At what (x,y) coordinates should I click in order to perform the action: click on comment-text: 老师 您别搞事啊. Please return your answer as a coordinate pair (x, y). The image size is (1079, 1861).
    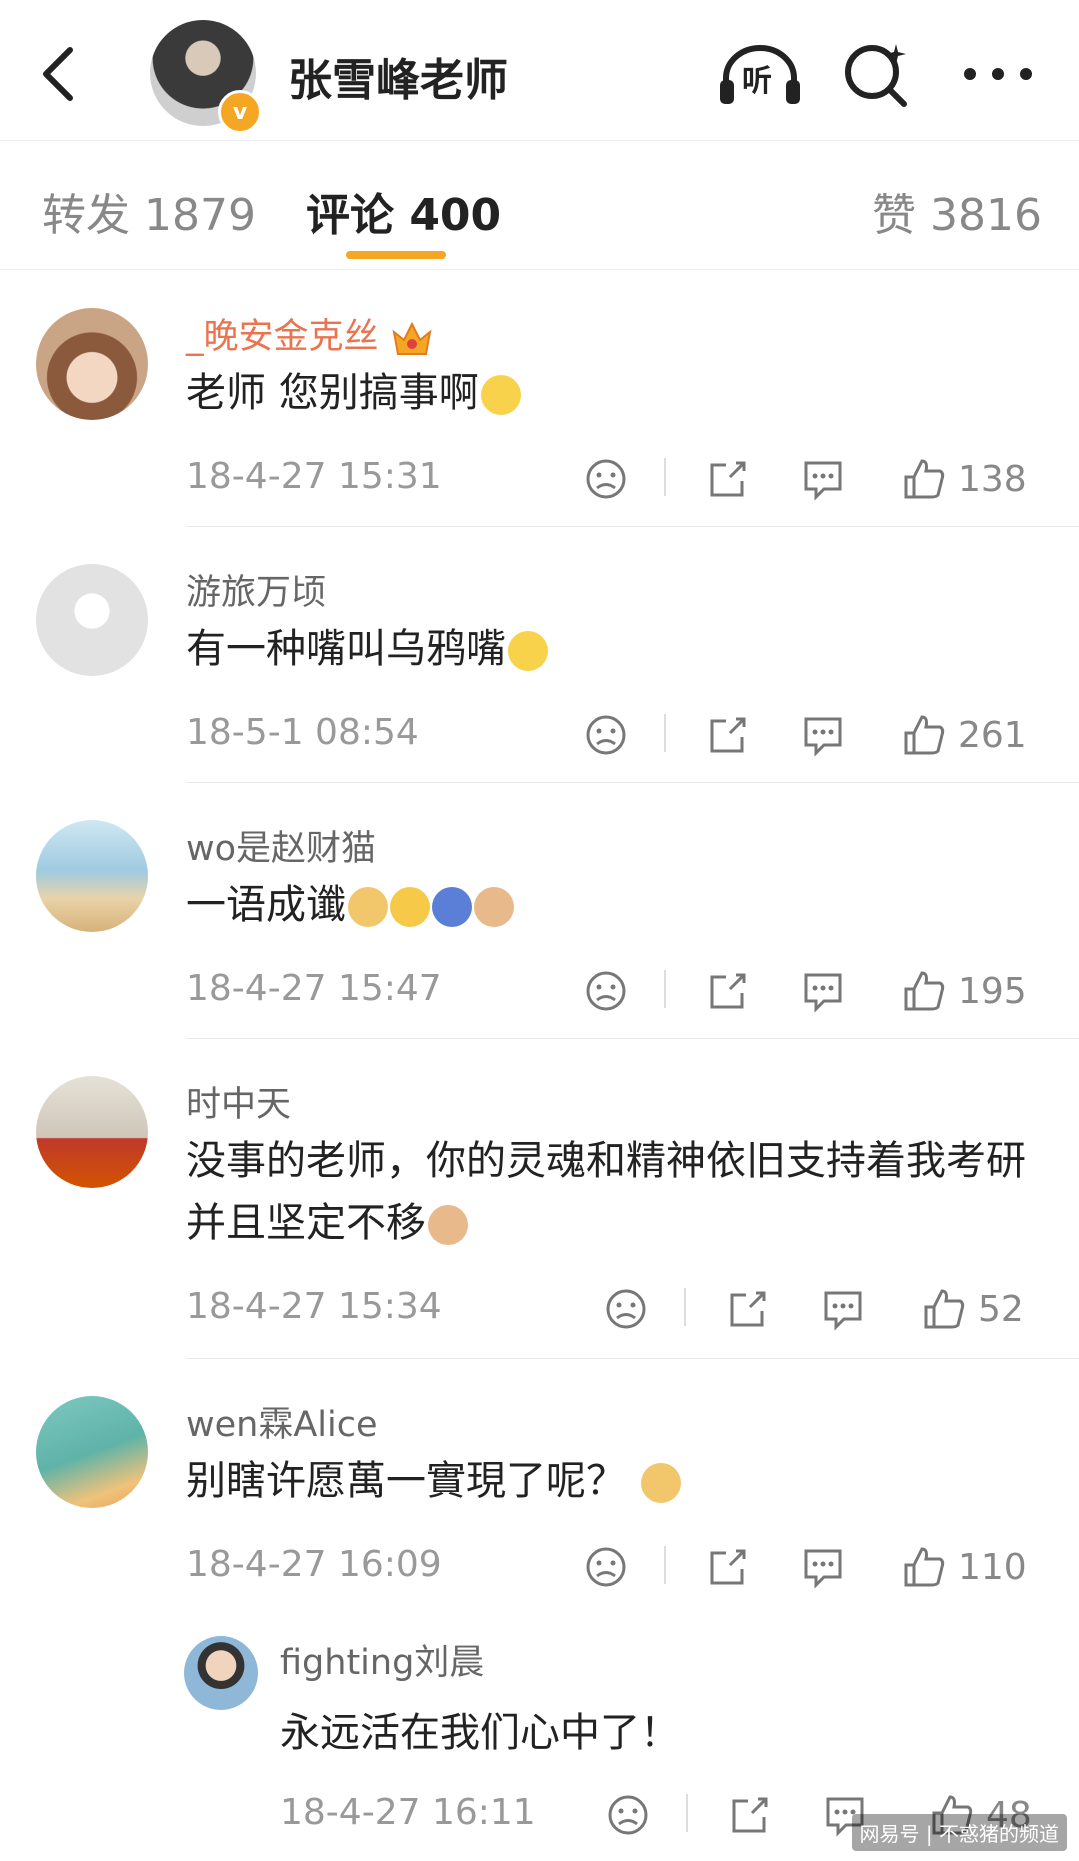
    Looking at the image, I should click on (621, 393).